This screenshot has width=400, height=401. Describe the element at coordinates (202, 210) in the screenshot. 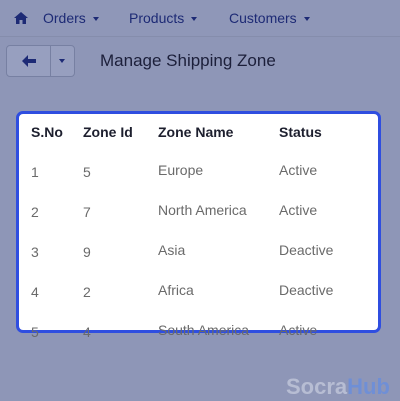

I see `cell-zone-name: North America` at that location.